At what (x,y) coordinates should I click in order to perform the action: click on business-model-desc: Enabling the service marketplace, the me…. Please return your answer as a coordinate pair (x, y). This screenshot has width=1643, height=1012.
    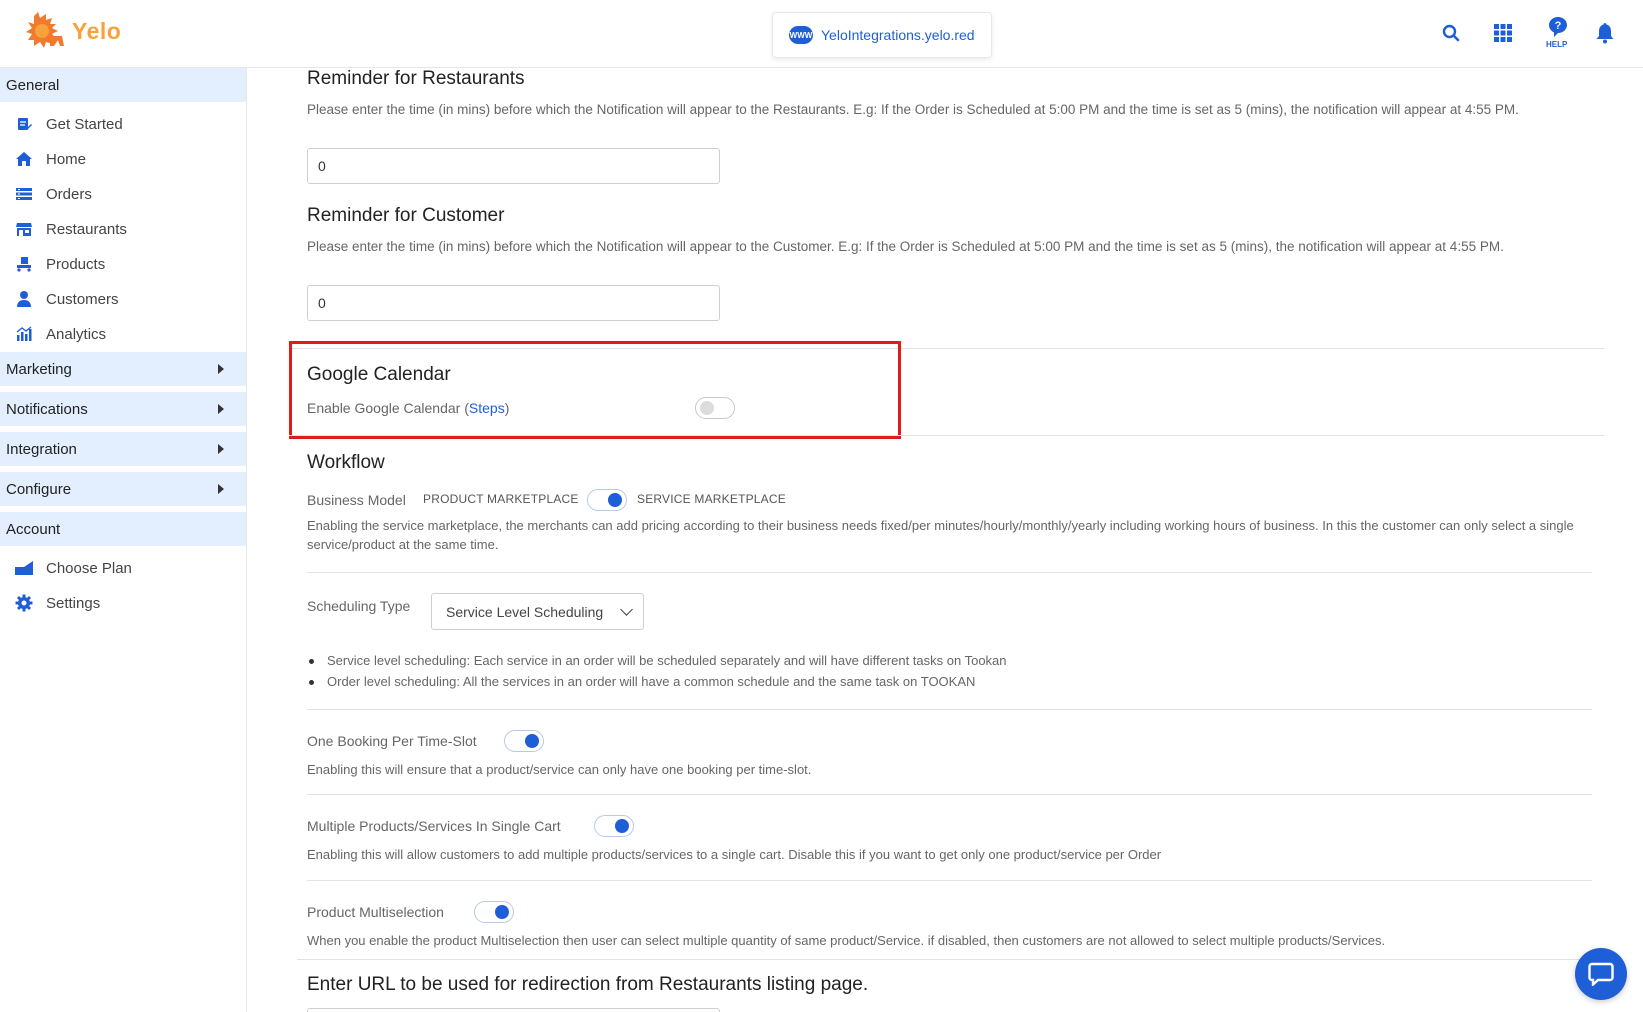
    Looking at the image, I should click on (940, 535).